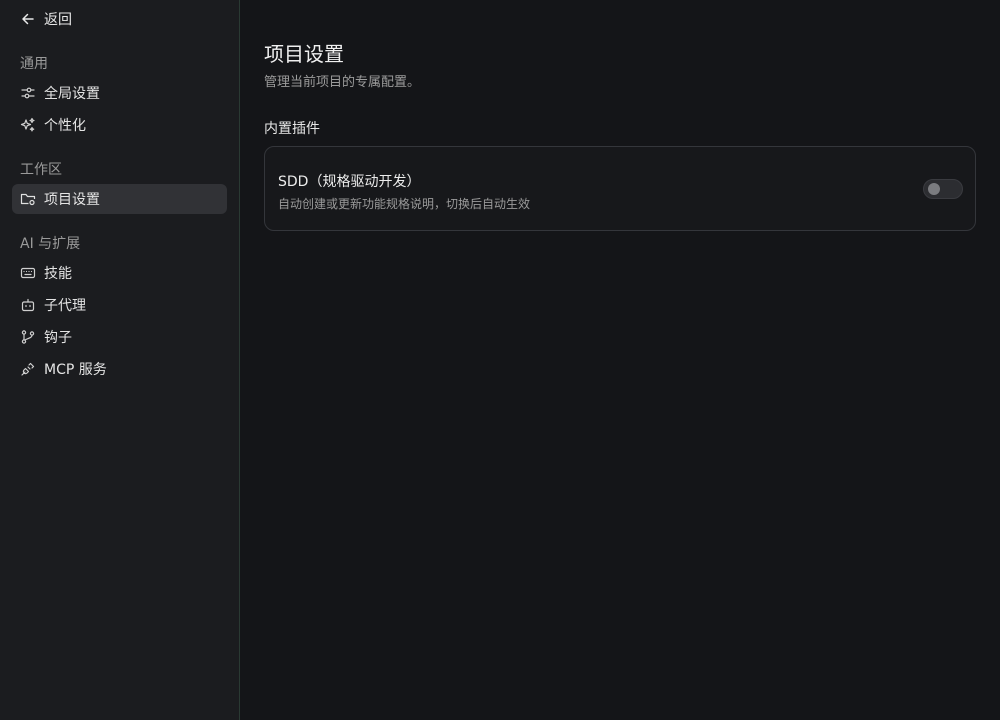  Describe the element at coordinates (75, 370) in the screenshot. I see `sidebar-item-label: MCP 服务` at that location.